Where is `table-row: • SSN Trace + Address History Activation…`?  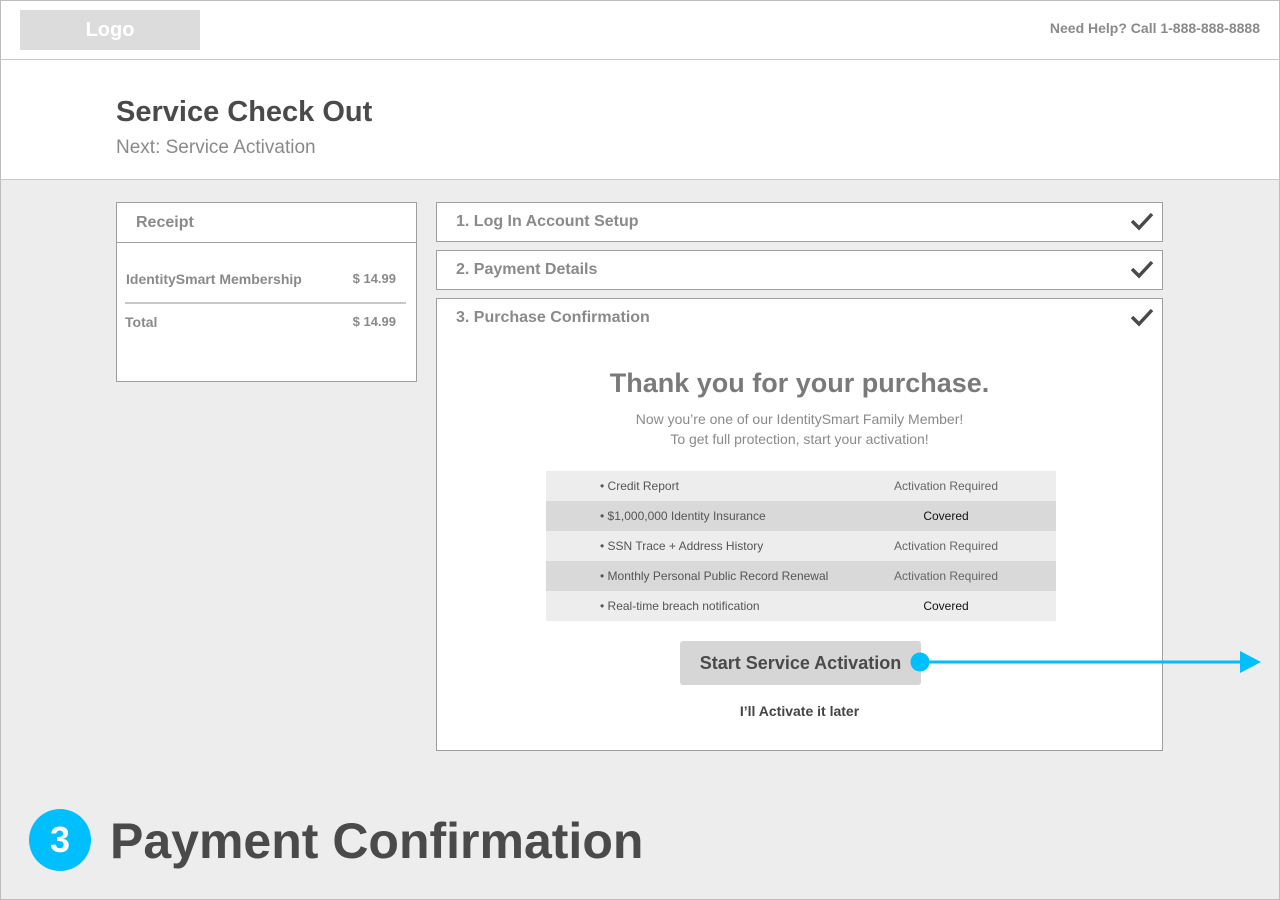 table-row: • SSN Trace + Address History Activation… is located at coordinates (801, 546).